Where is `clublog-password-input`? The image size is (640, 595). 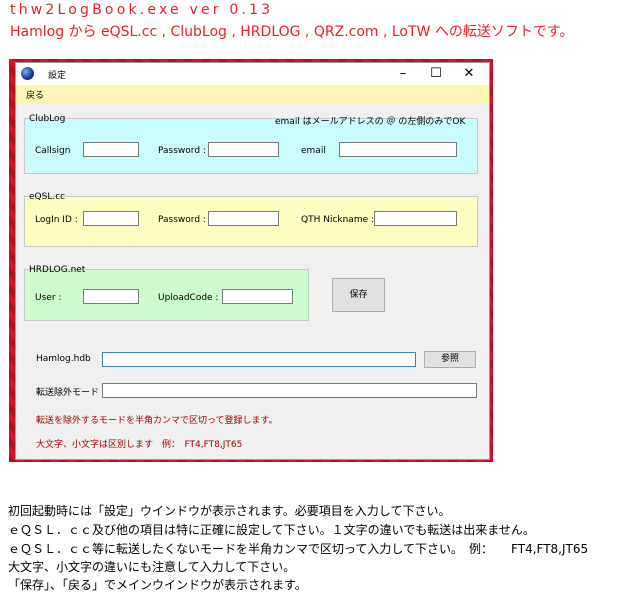 clublog-password-input is located at coordinates (243, 149).